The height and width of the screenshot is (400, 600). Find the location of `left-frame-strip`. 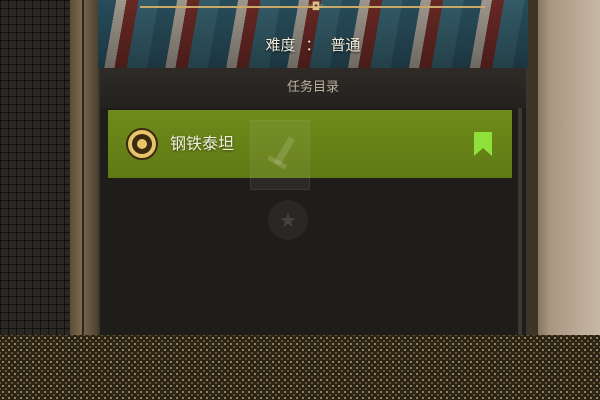

left-frame-strip is located at coordinates (84, 167).